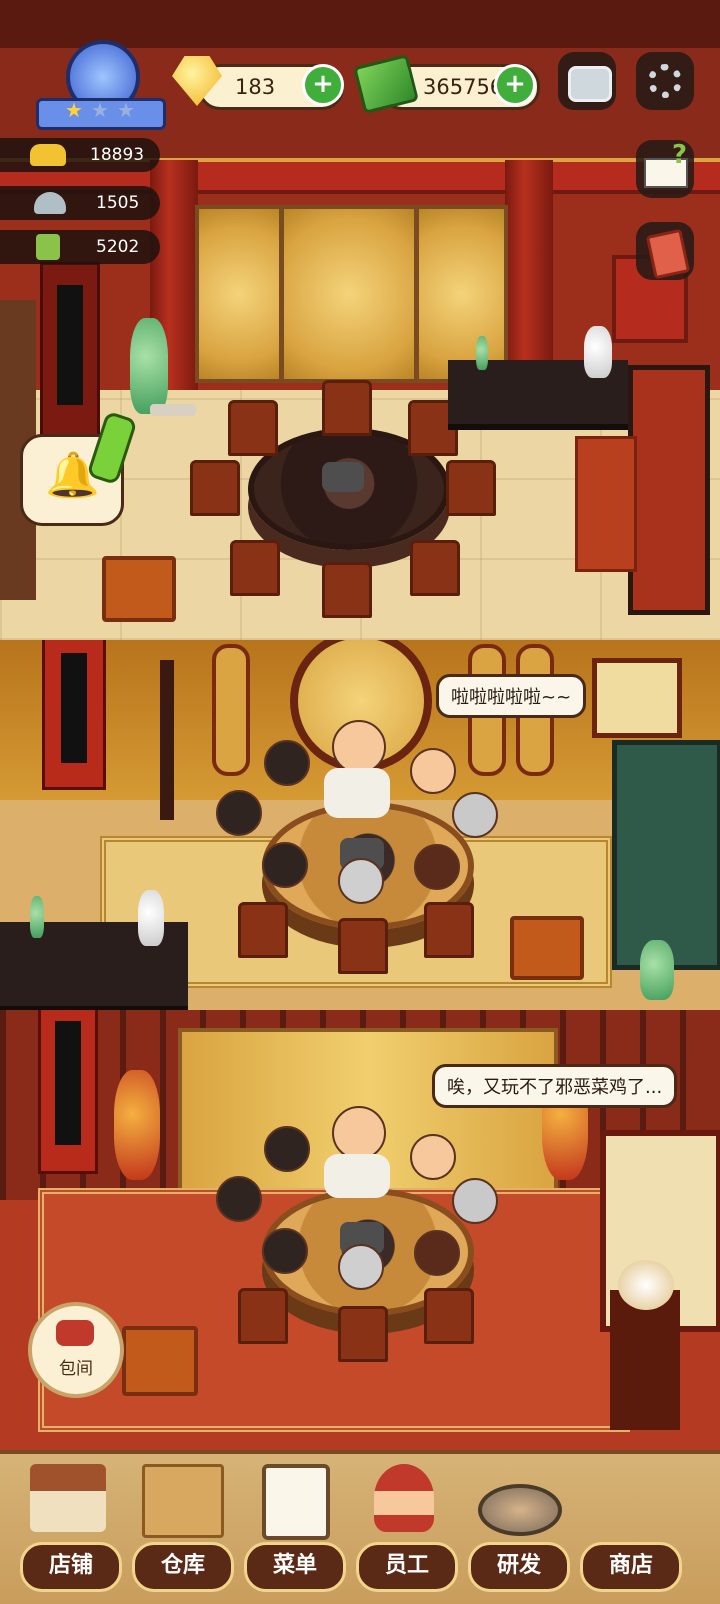 This screenshot has height=1604, width=720. What do you see at coordinates (665, 251) in the screenshot?
I see `recipe-book-button` at bounding box center [665, 251].